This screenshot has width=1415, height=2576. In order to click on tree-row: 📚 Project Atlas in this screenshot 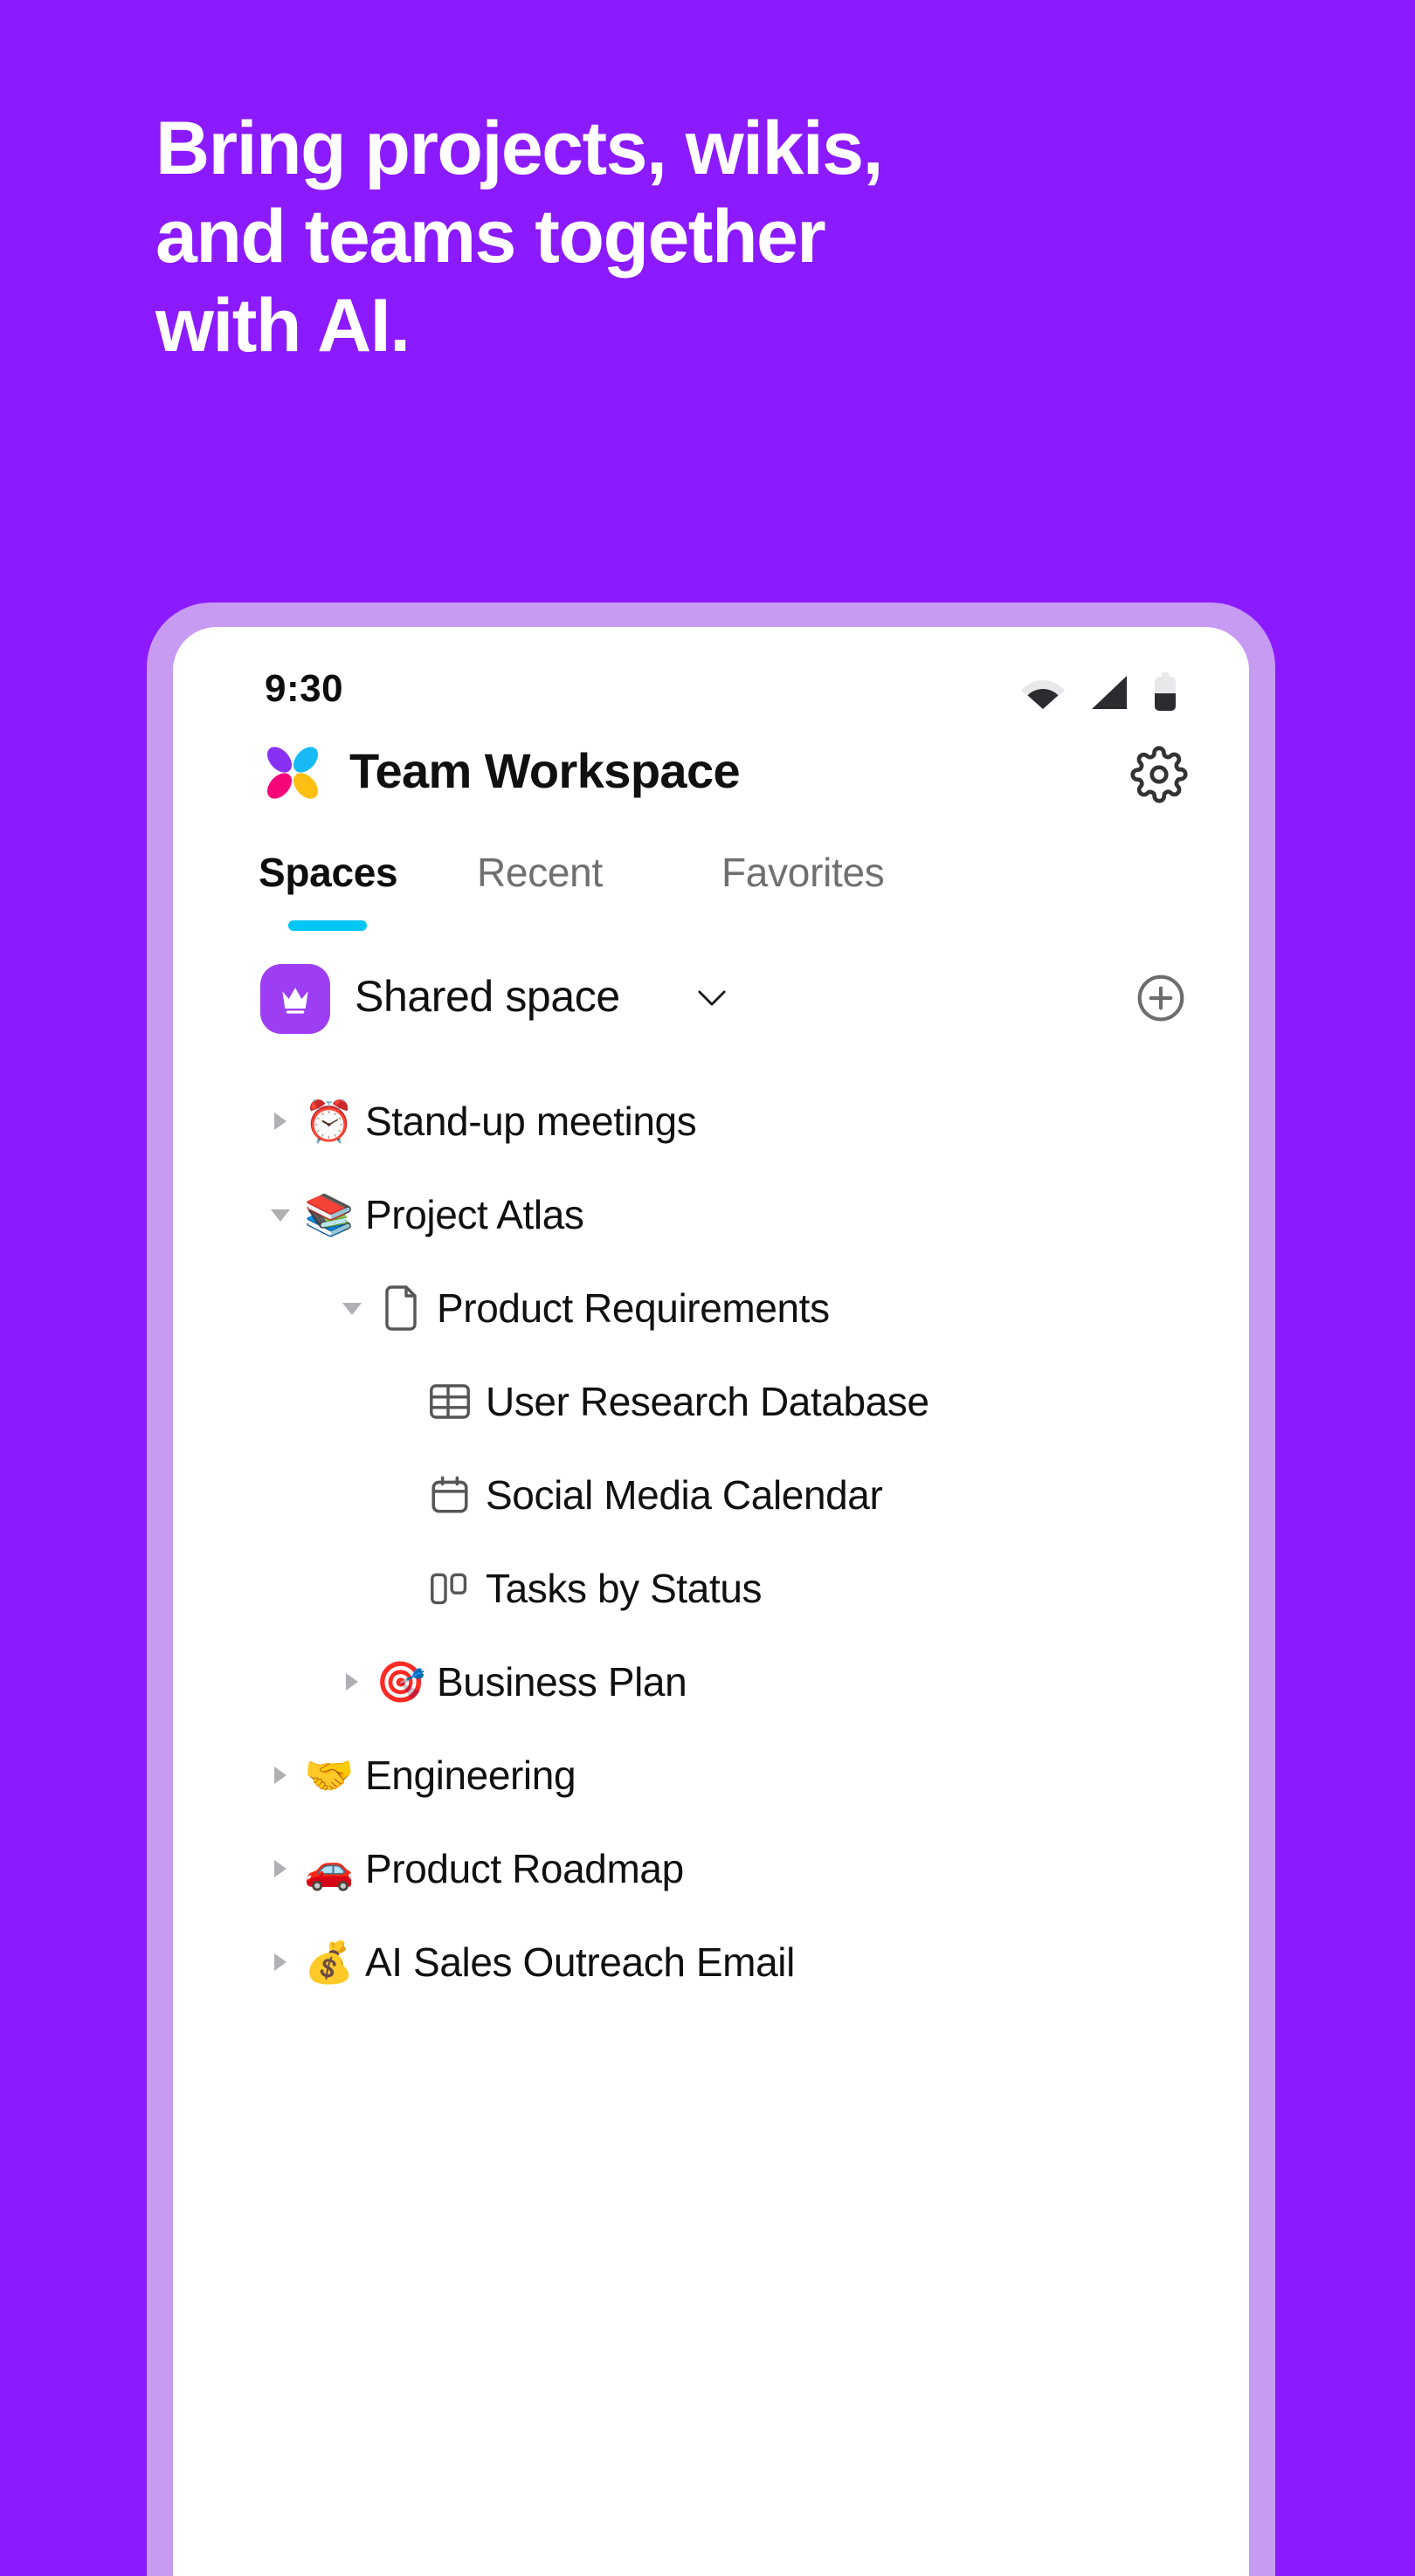, I will do `click(711, 1214)`.